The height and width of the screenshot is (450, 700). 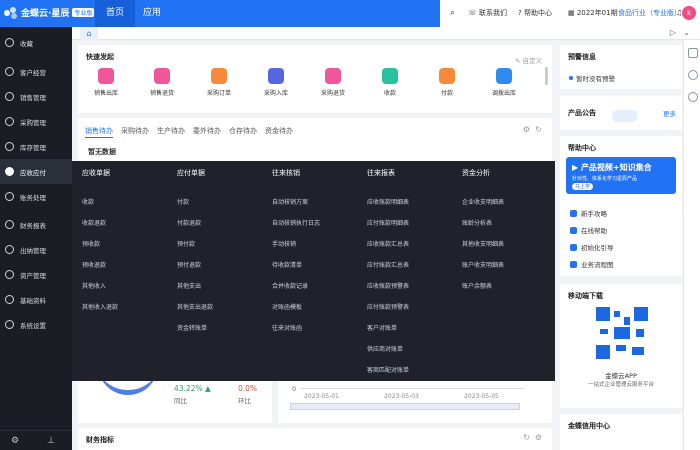 What do you see at coordinates (390, 76) in the screenshot?
I see `receipt-icon` at bounding box center [390, 76].